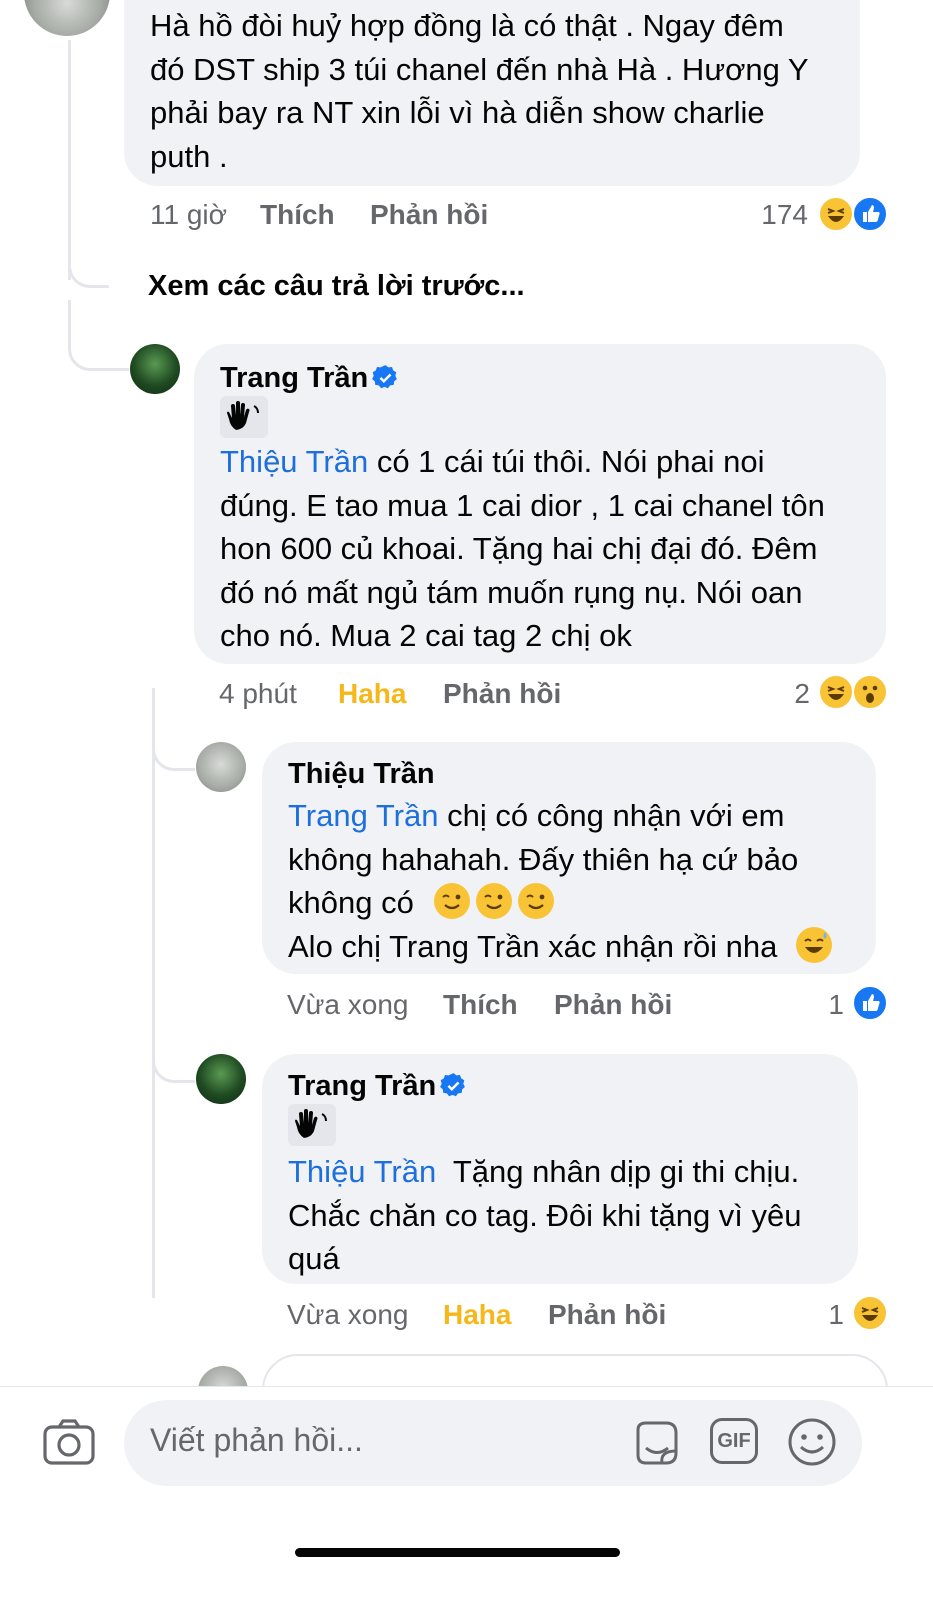 This screenshot has height=1601, width=933. What do you see at coordinates (774, 215) in the screenshot?
I see `reaction-count: 174` at bounding box center [774, 215].